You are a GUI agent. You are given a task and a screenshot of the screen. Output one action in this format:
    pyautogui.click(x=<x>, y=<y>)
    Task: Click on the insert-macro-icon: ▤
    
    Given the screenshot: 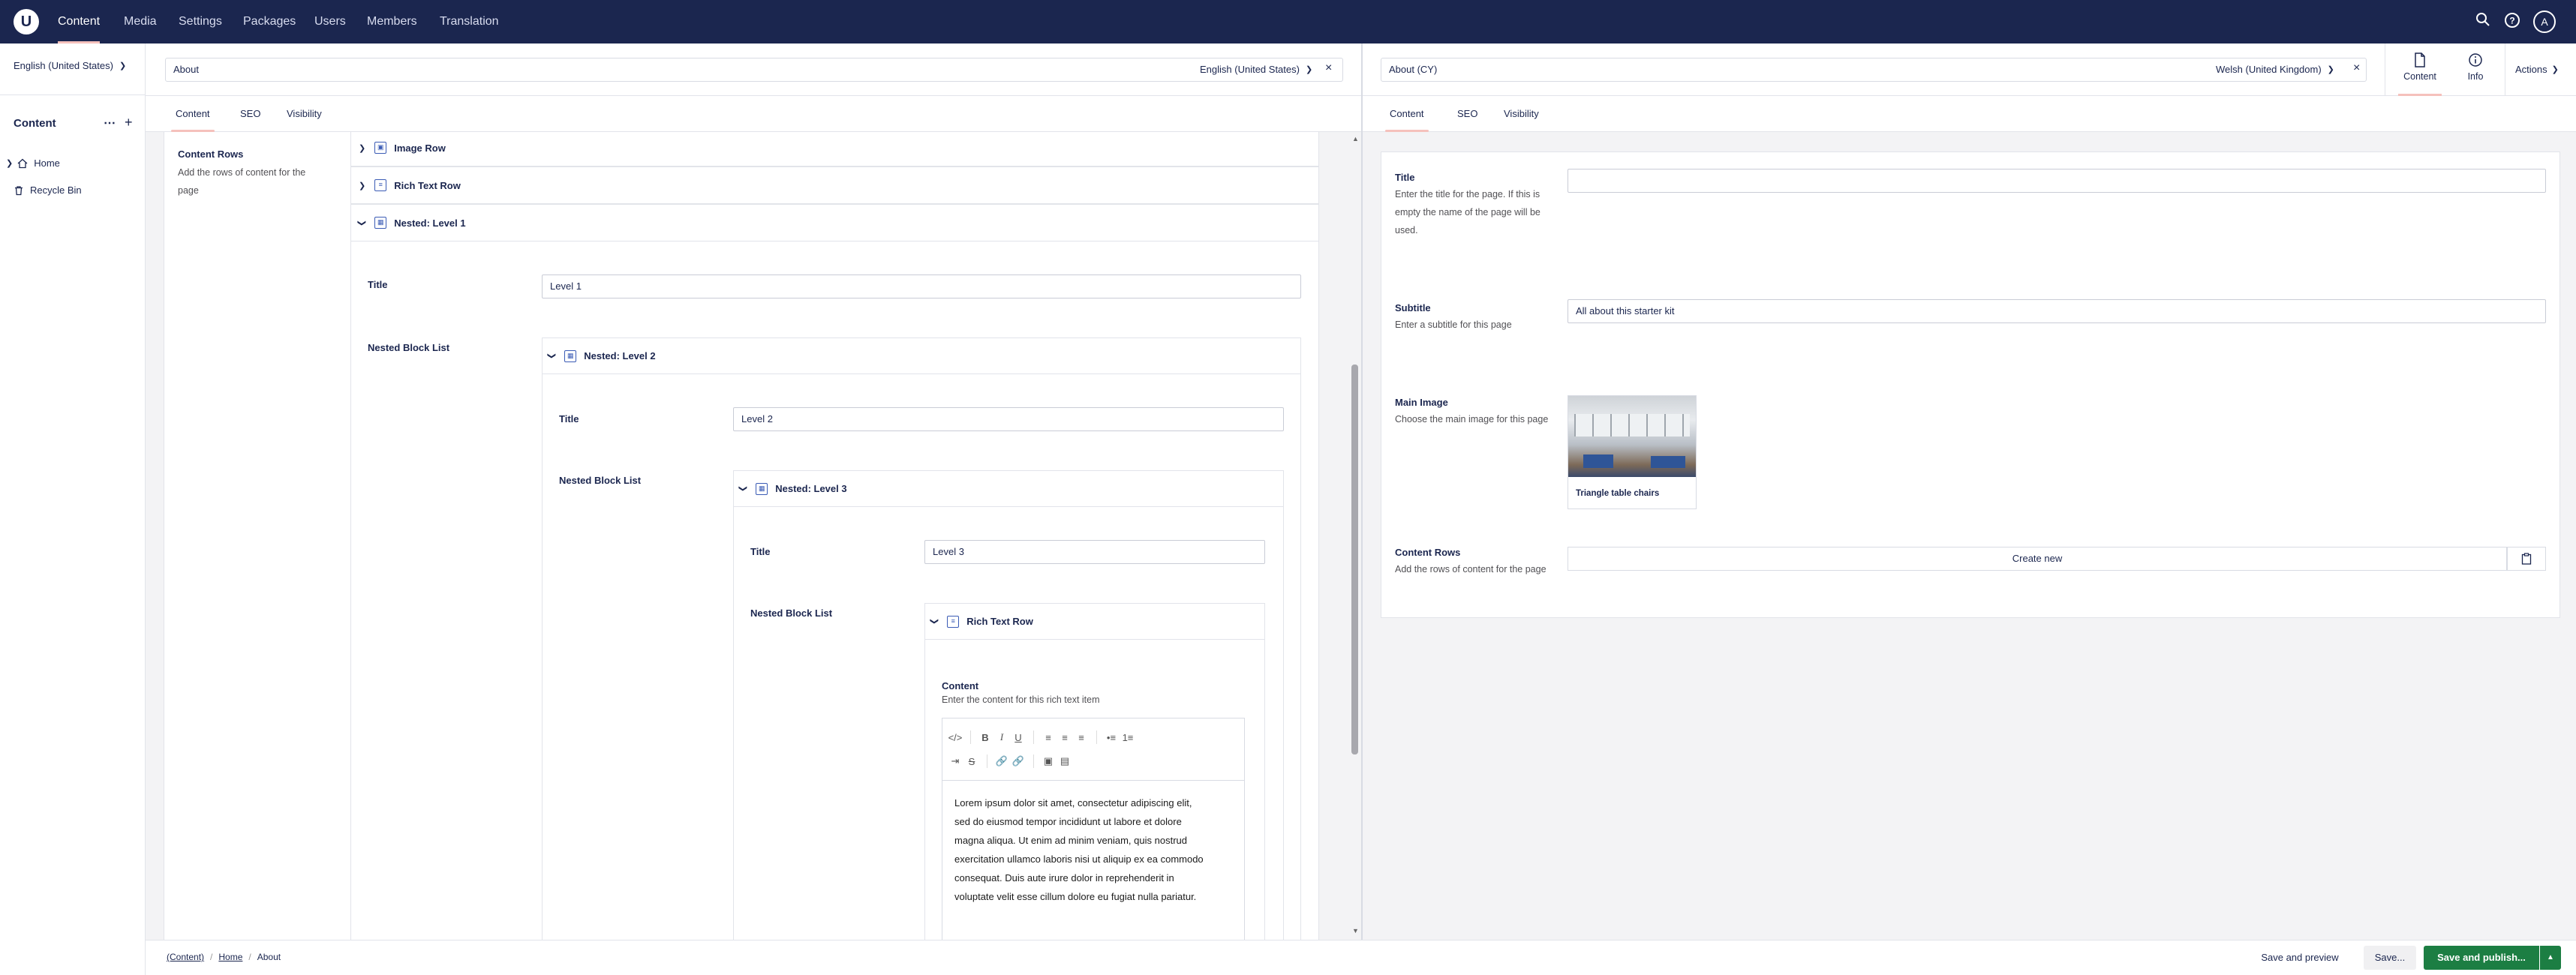 What is the action you would take?
    pyautogui.click(x=1065, y=761)
    